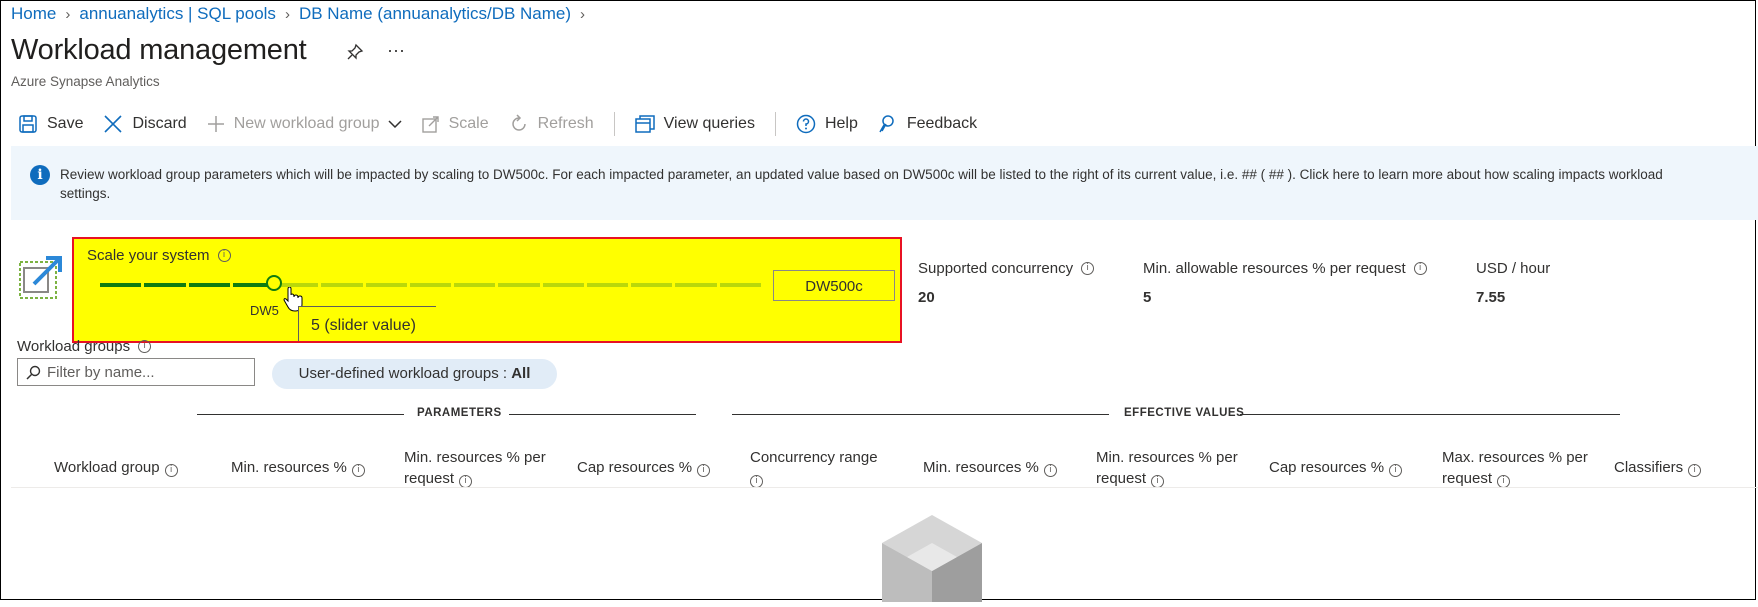 The height and width of the screenshot is (607, 1758). Describe the element at coordinates (551, 124) in the screenshot. I see `refresh-button: Refresh` at that location.